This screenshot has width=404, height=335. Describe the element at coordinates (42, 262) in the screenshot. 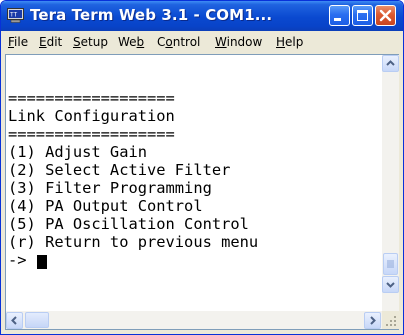

I see `terminal-cursor` at that location.